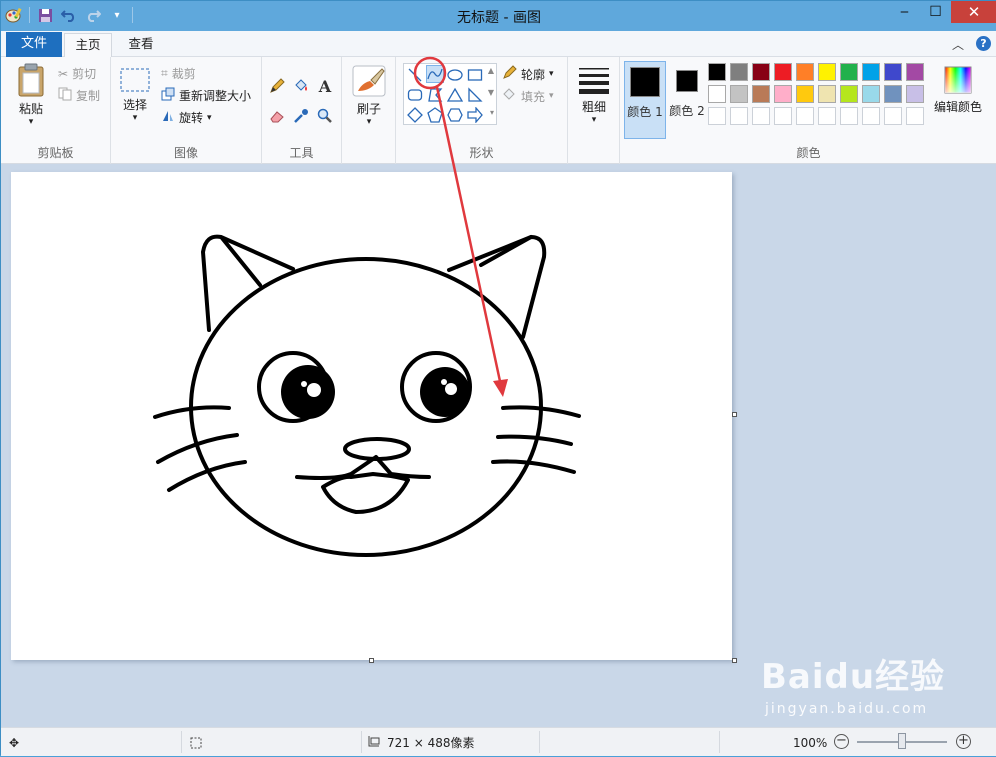 The image size is (996, 757). Describe the element at coordinates (178, 73) in the screenshot. I see `crop-button: ⌗ 裁剪` at that location.